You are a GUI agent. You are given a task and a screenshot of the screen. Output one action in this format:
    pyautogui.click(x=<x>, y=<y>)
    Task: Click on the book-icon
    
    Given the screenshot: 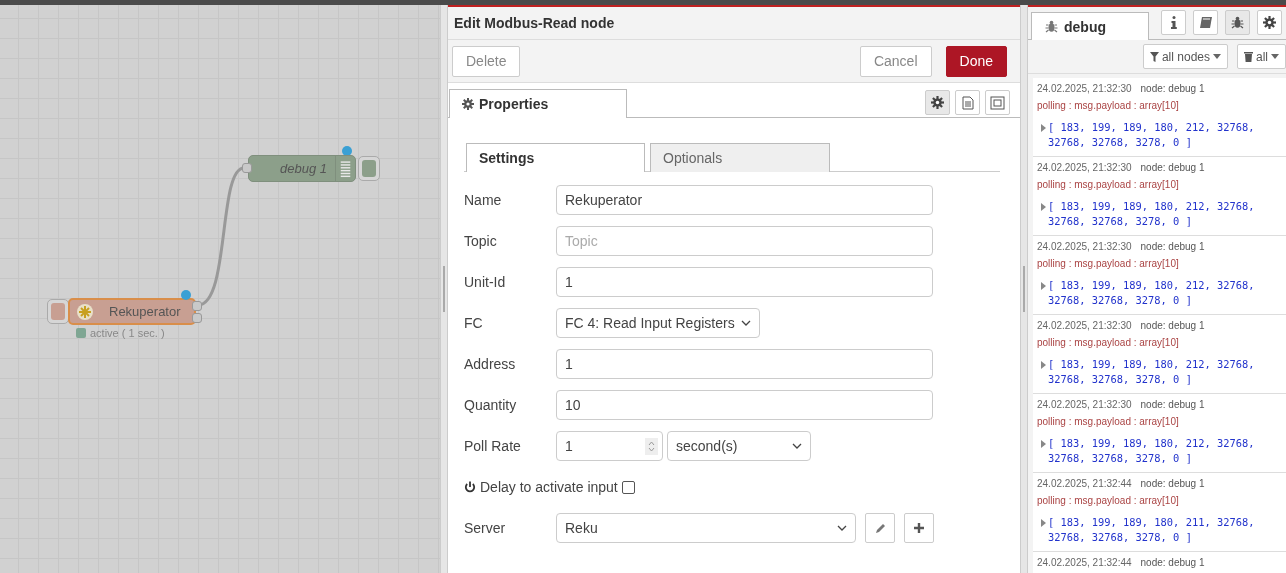 What is the action you would take?
    pyautogui.click(x=1205, y=22)
    